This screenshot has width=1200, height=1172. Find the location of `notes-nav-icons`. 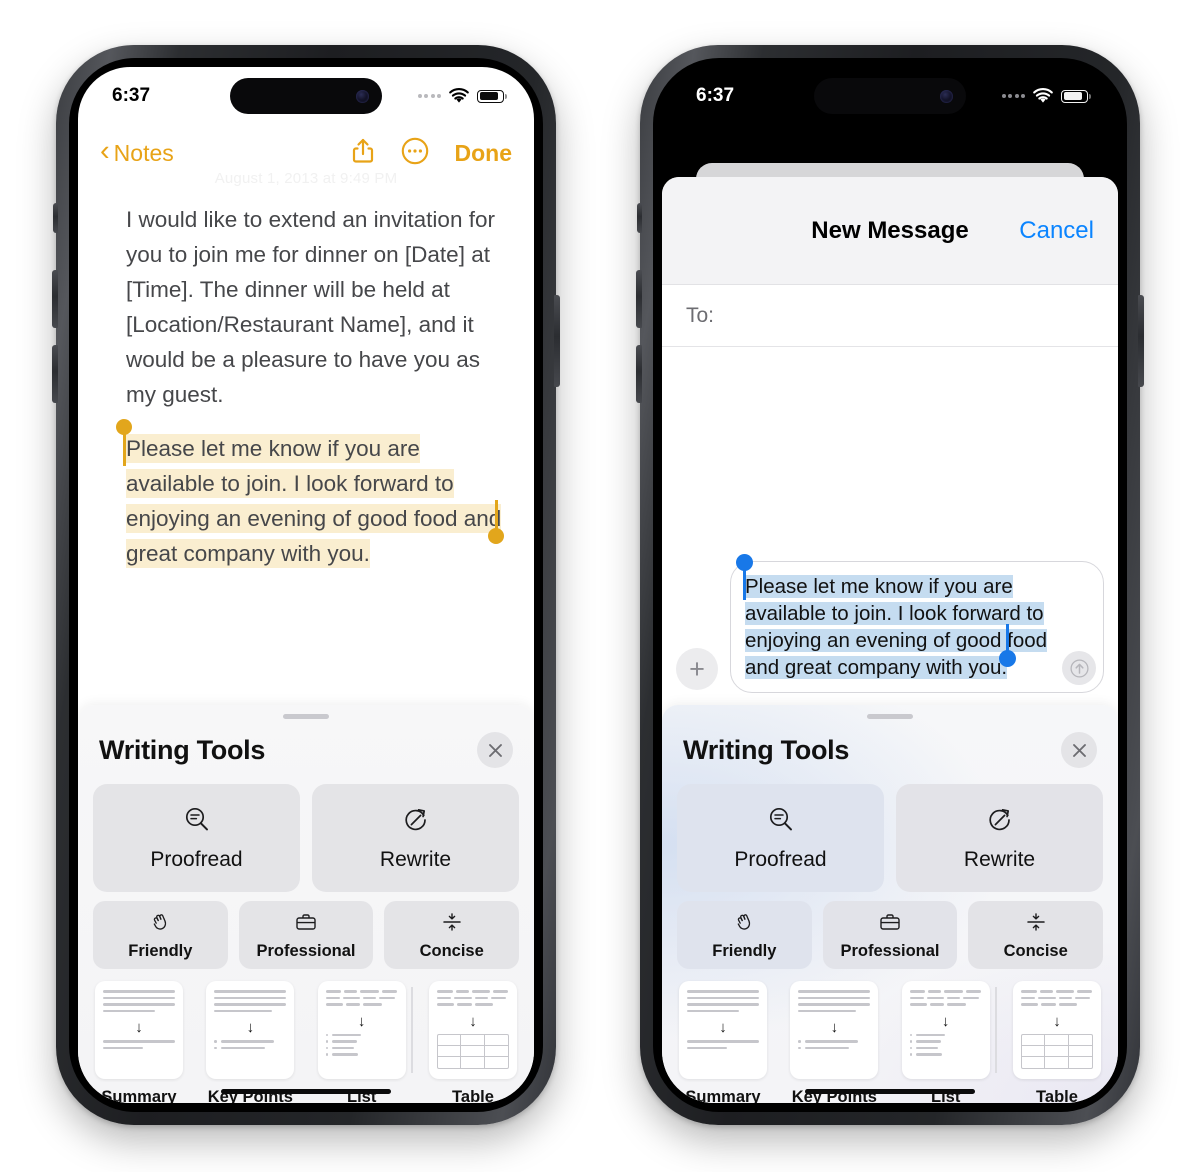

notes-nav-icons is located at coordinates (390, 153).